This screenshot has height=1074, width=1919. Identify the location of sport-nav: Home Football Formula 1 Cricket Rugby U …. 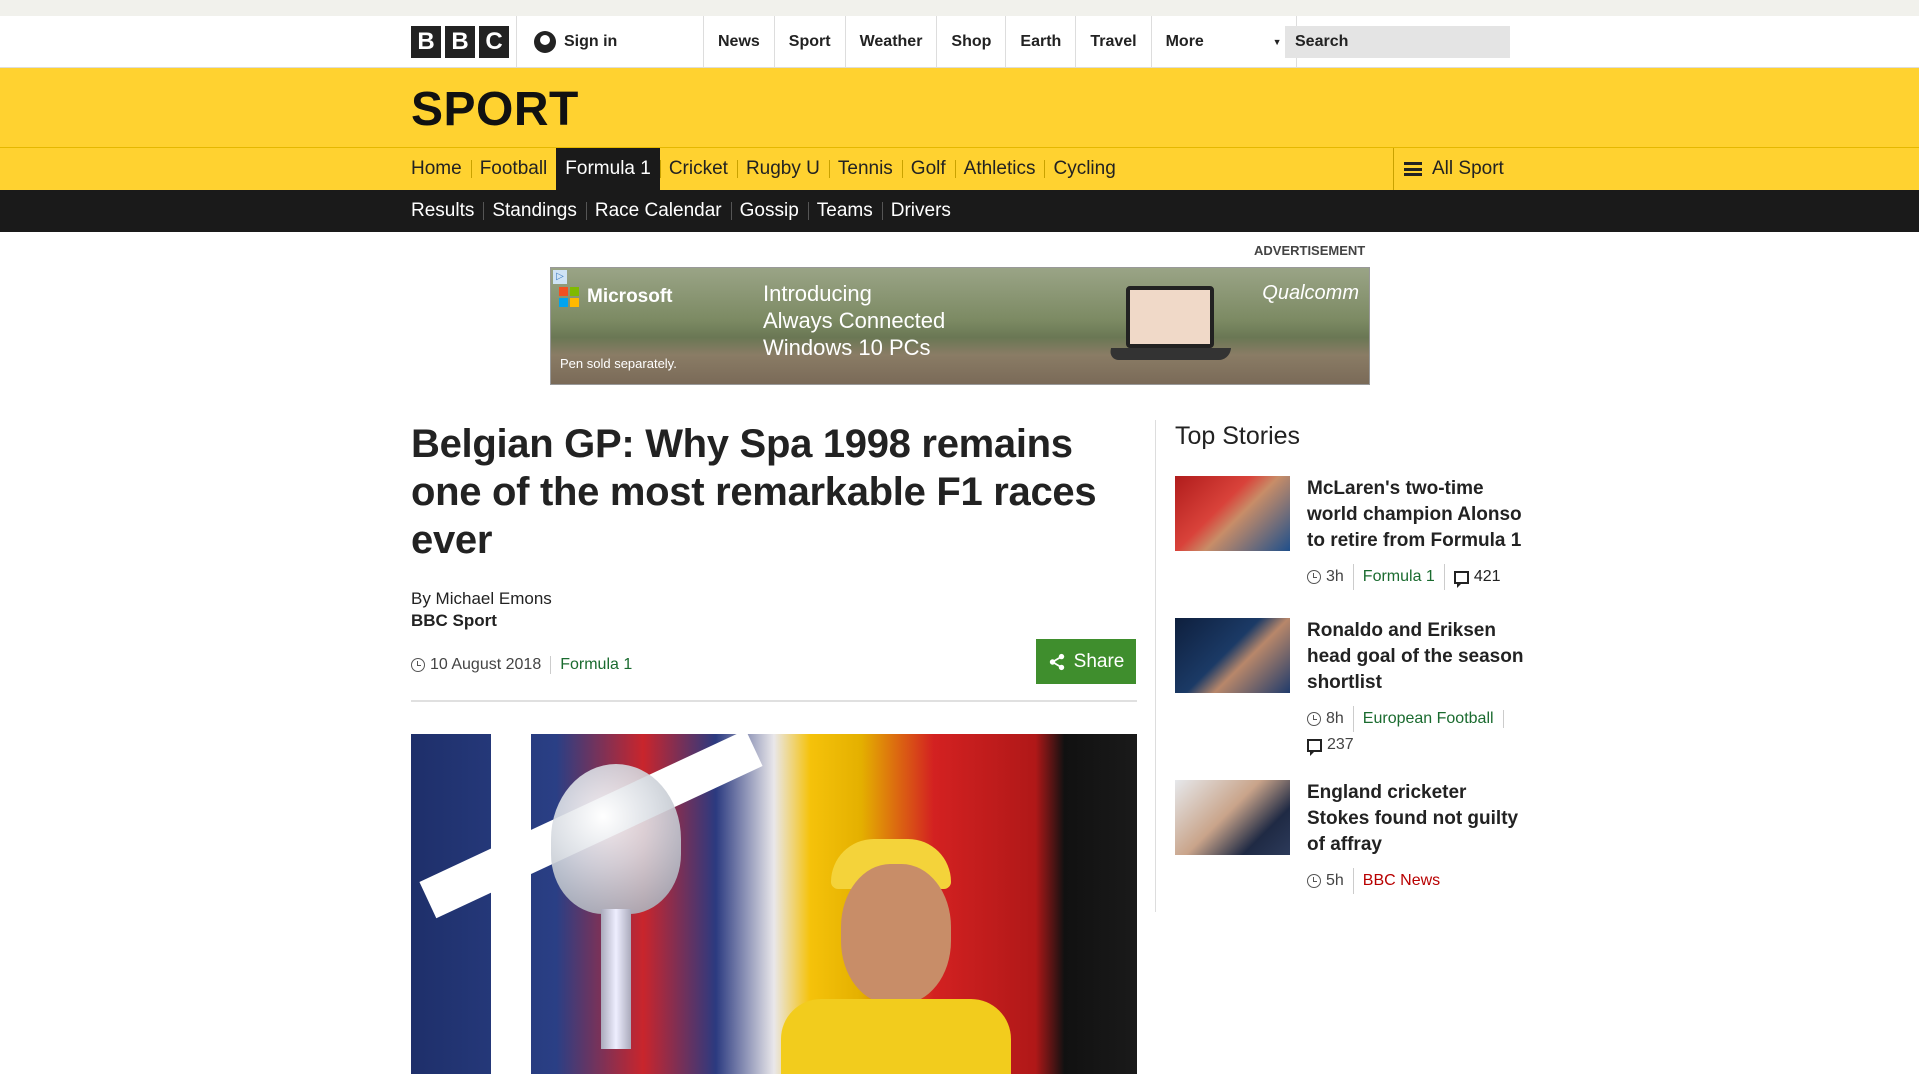
(959, 169).